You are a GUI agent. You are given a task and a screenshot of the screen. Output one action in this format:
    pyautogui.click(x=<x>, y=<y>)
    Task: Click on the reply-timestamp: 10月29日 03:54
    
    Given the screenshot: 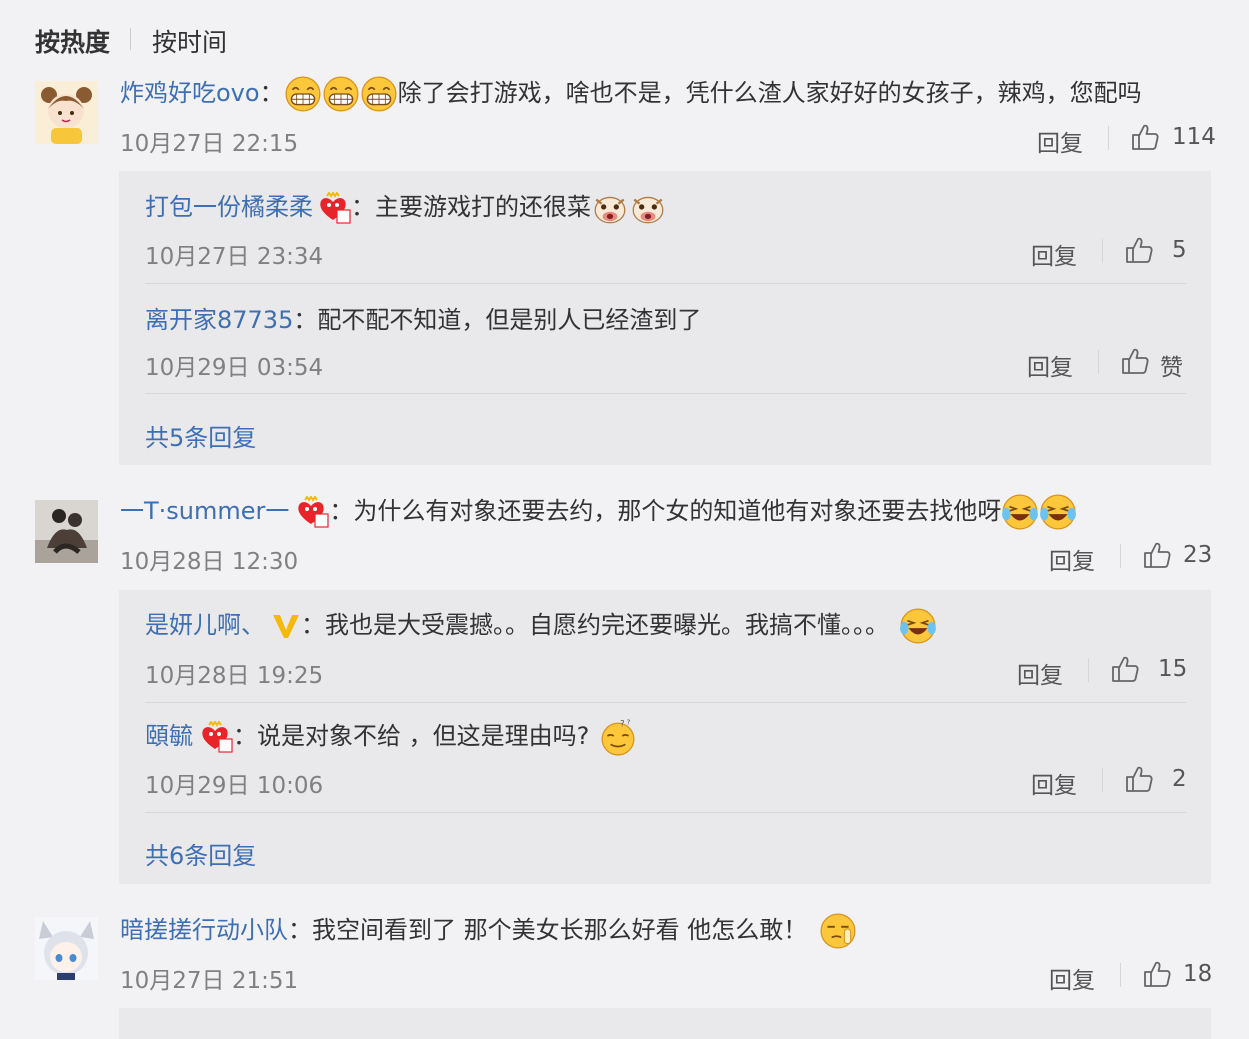 What is the action you would take?
    pyautogui.click(x=234, y=368)
    